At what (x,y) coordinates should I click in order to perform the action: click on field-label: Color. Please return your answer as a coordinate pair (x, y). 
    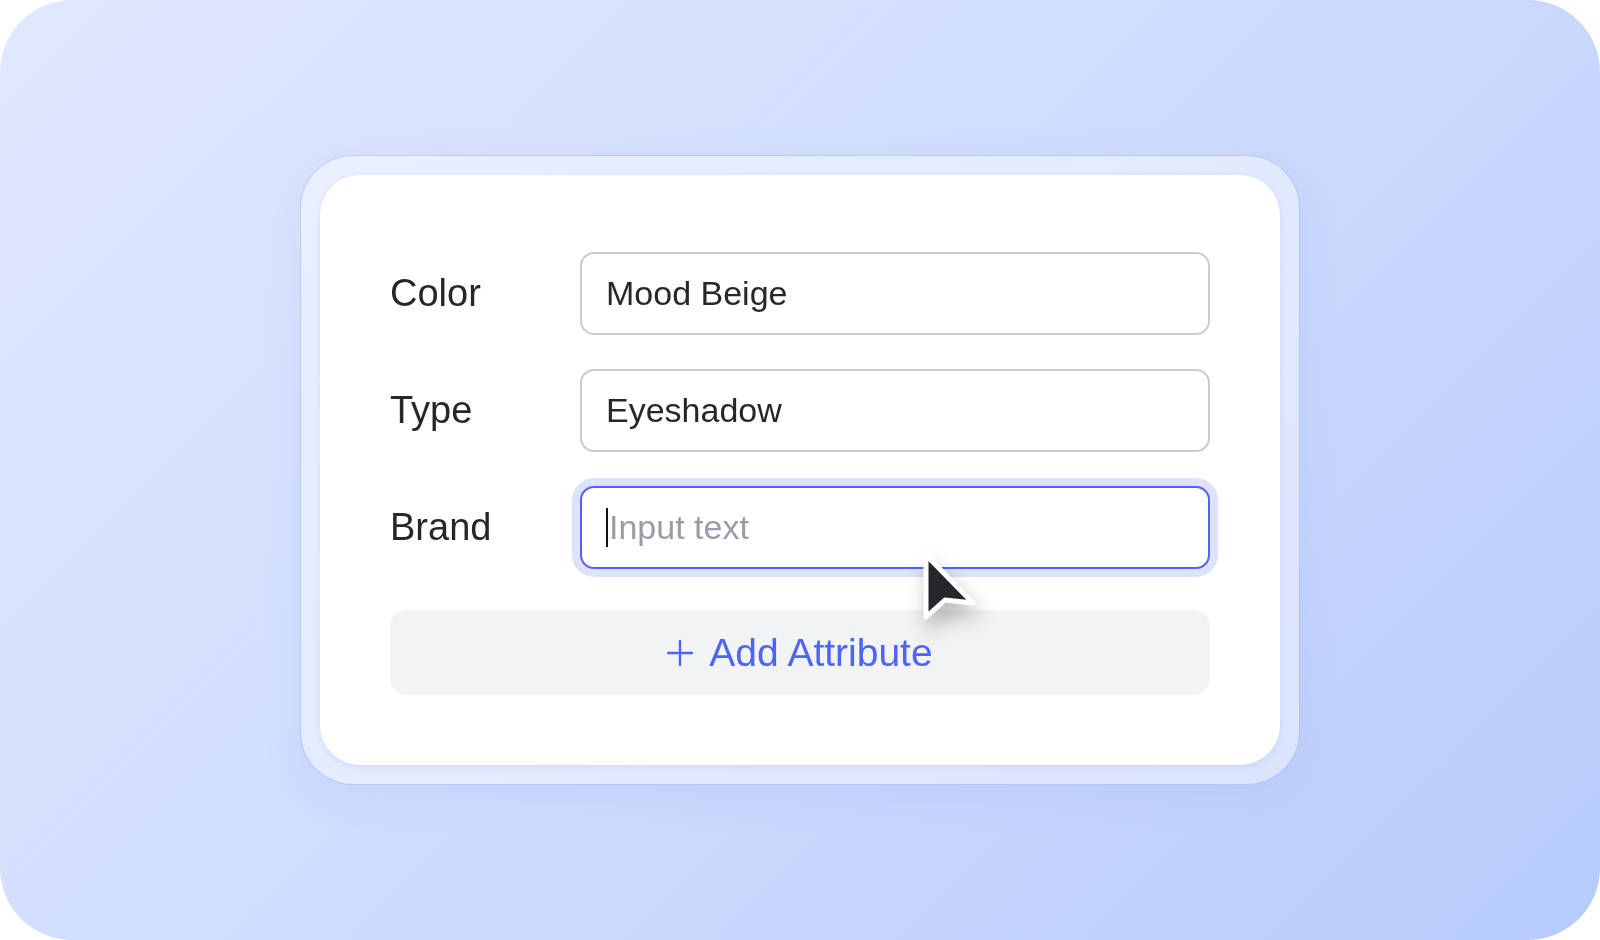
    Looking at the image, I should click on (436, 293).